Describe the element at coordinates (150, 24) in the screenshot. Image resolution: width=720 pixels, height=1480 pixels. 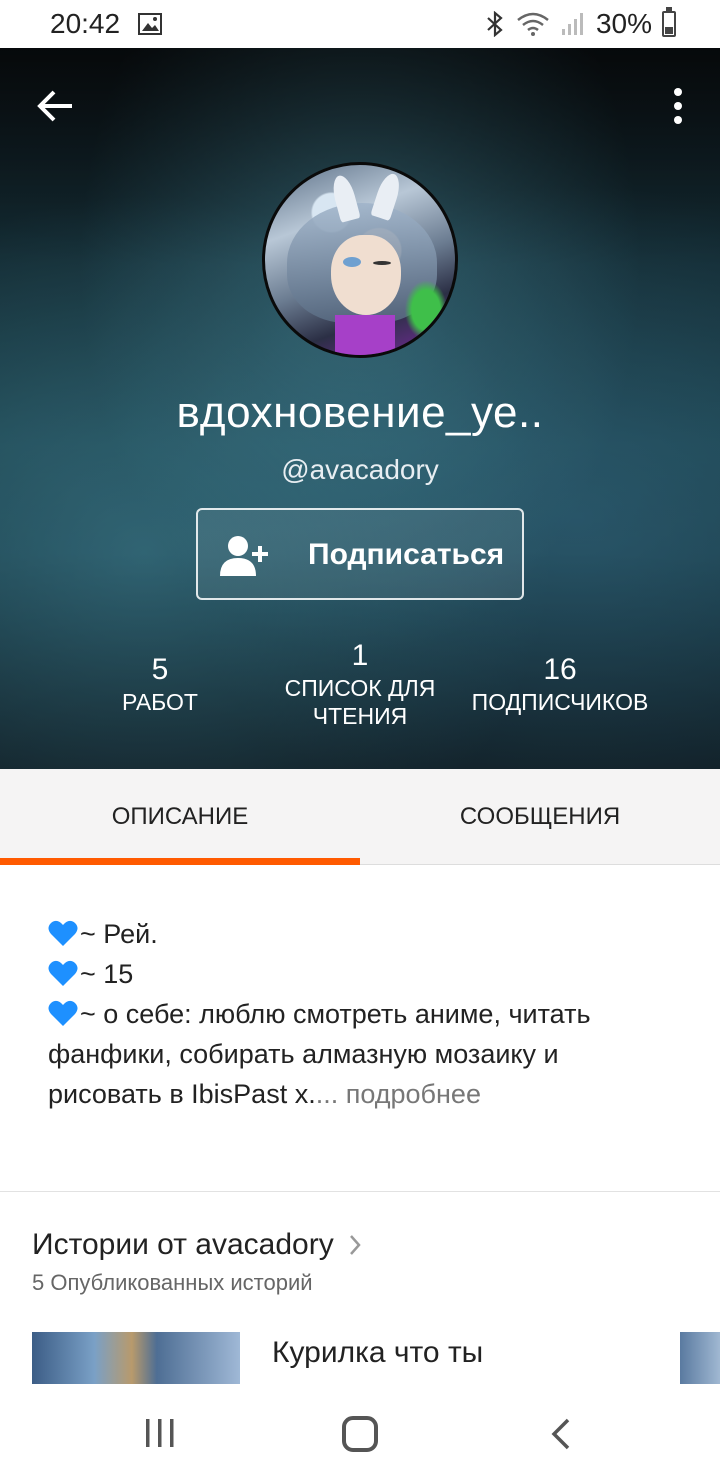
I see `image-icon` at that location.